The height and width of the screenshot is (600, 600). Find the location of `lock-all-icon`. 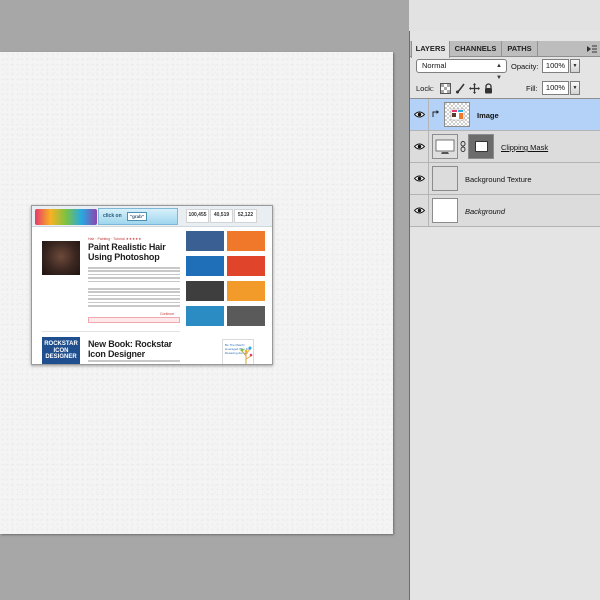

lock-all-icon is located at coordinates (488, 88).